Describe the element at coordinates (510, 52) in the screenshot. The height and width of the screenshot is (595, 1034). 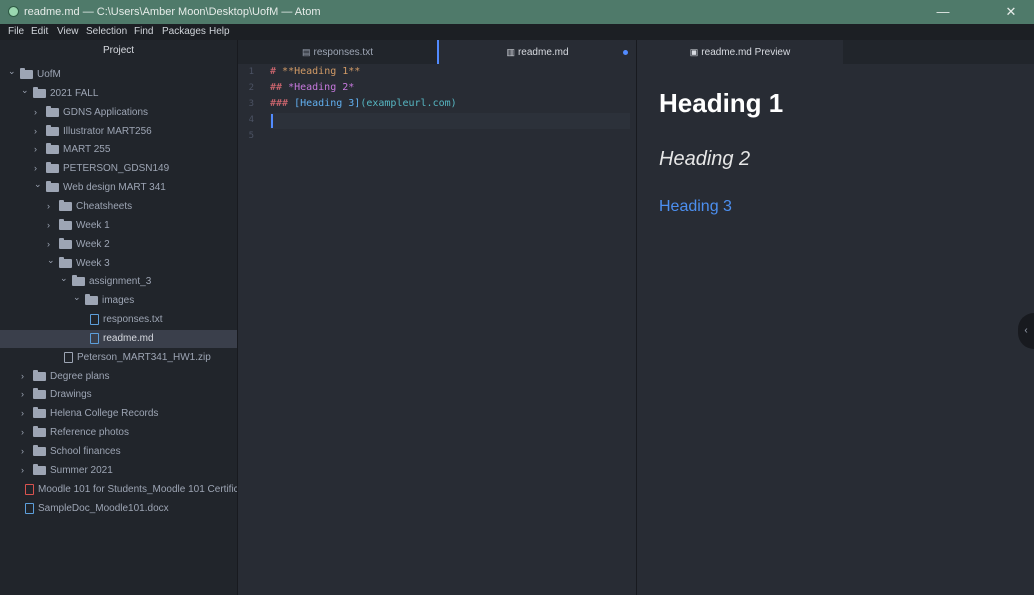
I see `markdown-file-icon: ▥` at that location.